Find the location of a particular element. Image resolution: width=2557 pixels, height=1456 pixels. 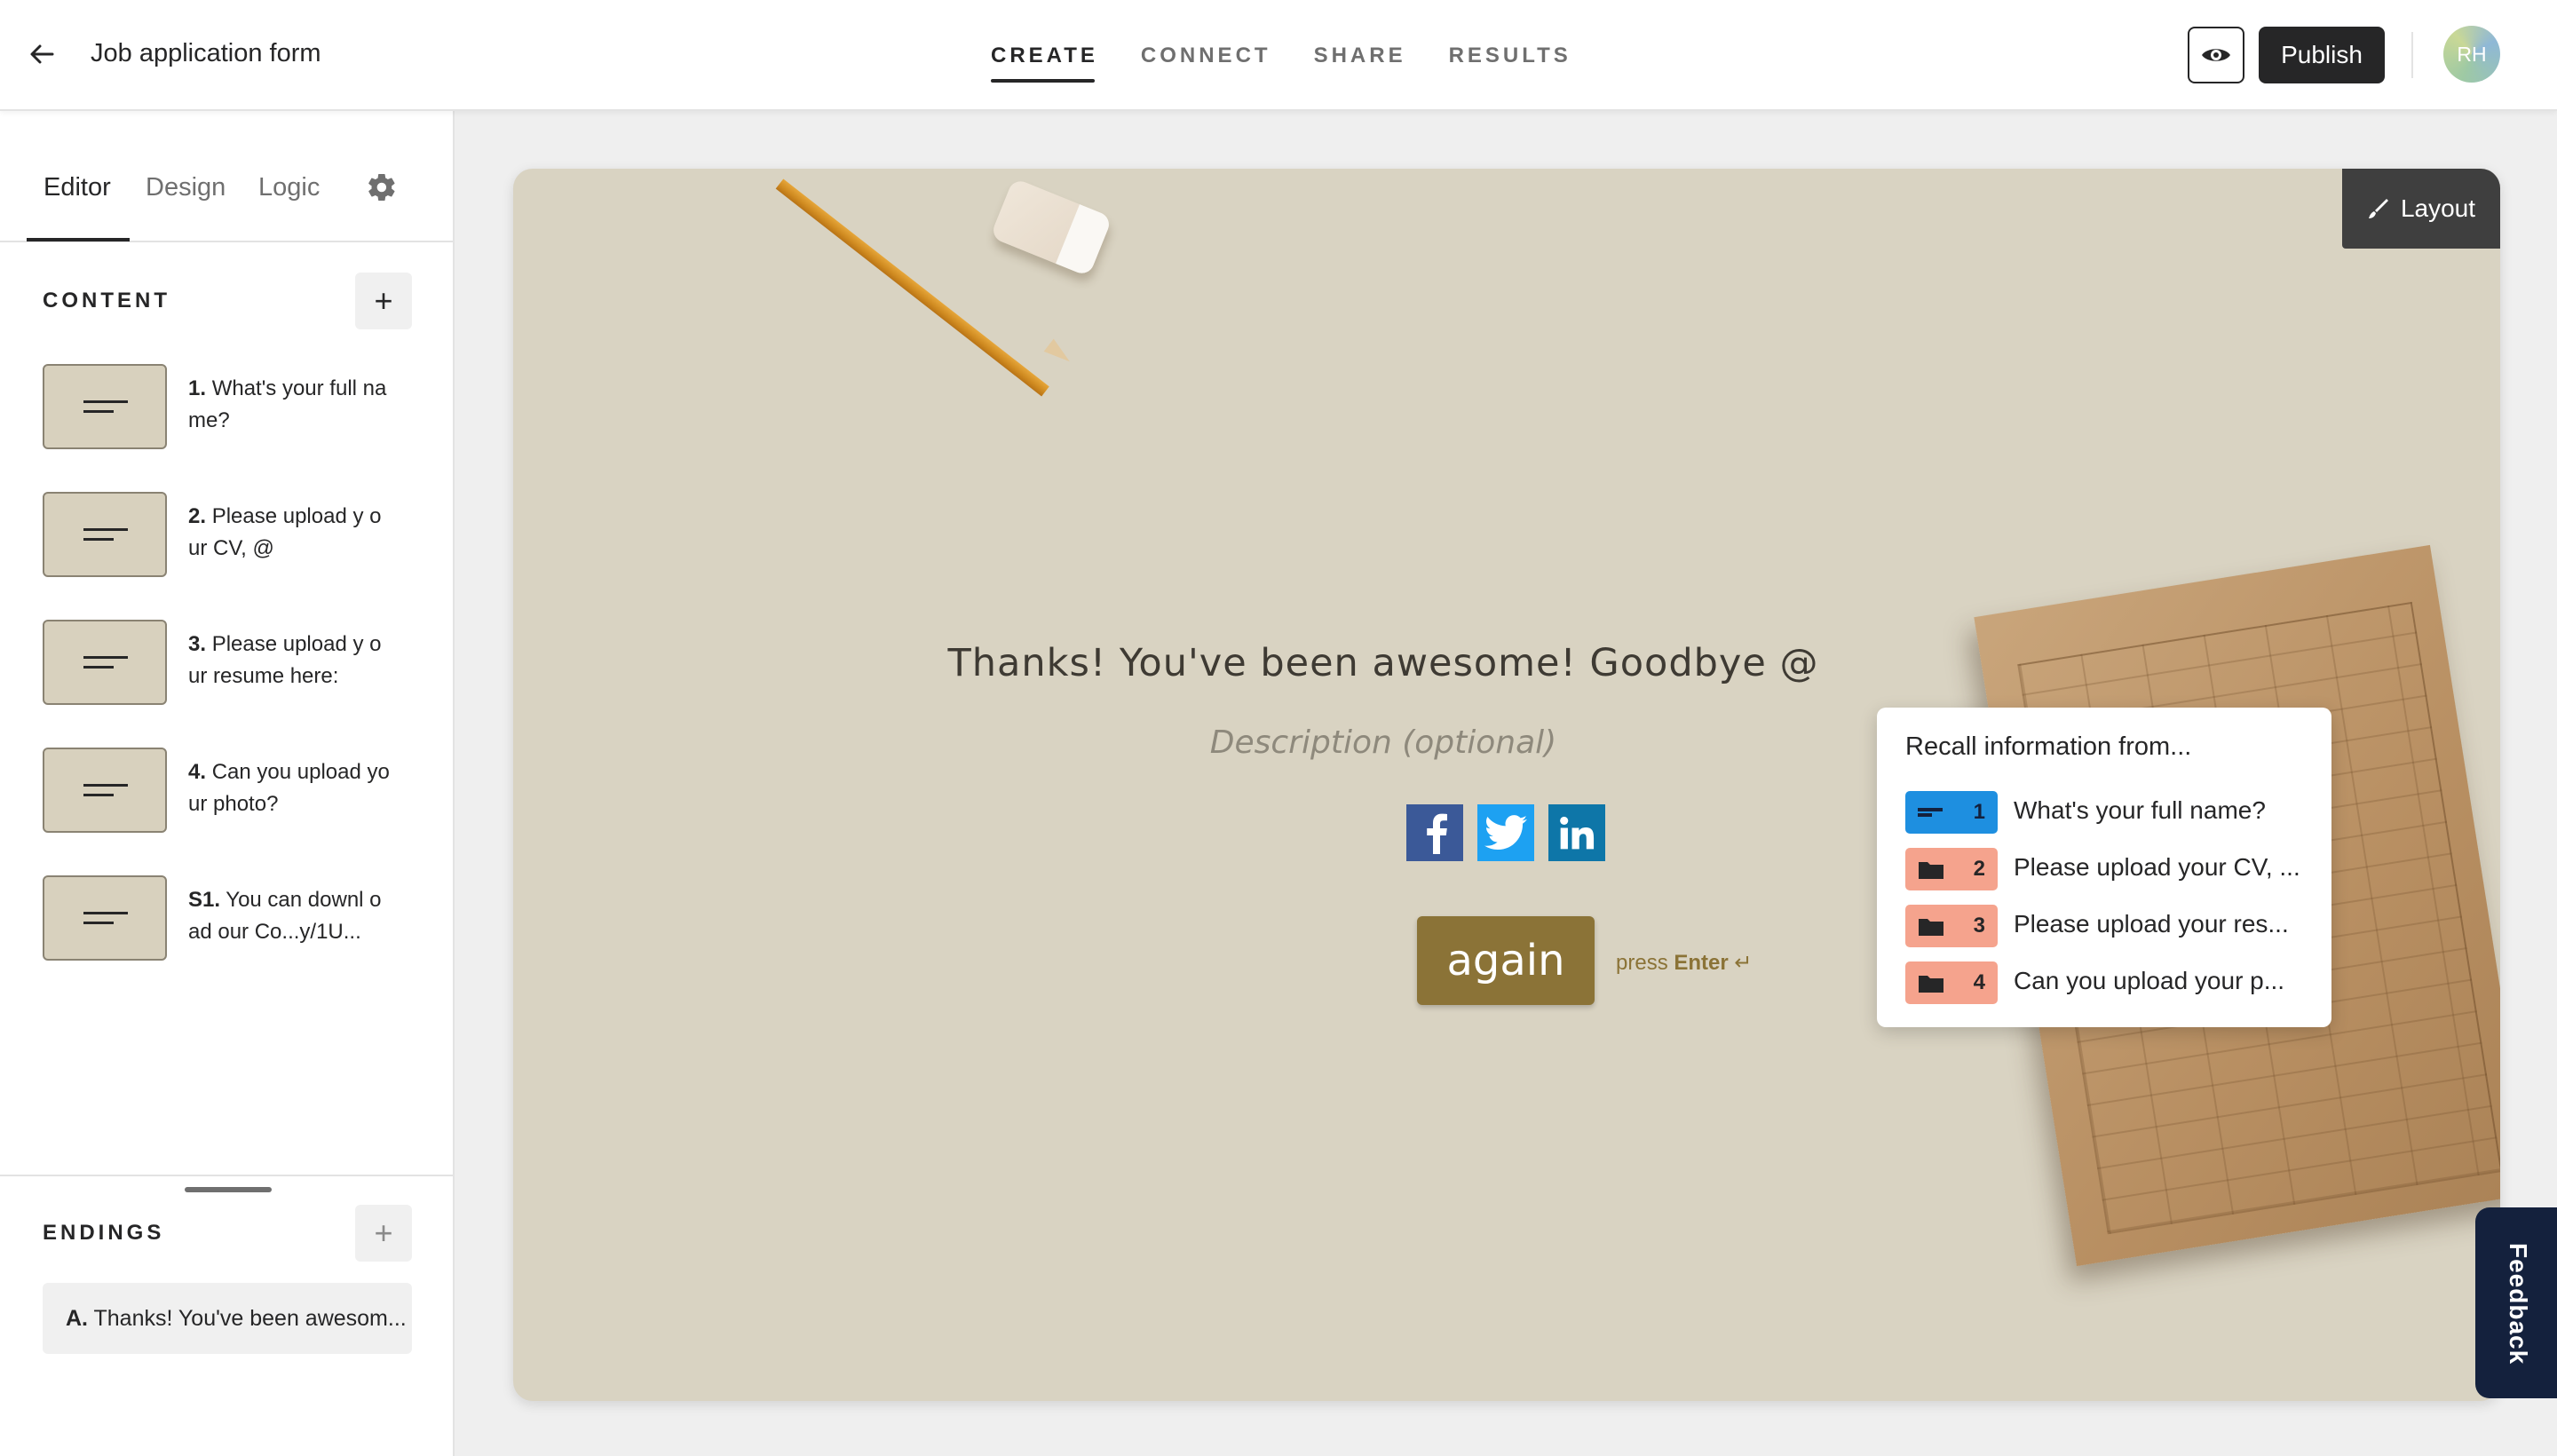

press-enter-hint: press Enter ↵ is located at coordinates (1684, 963).